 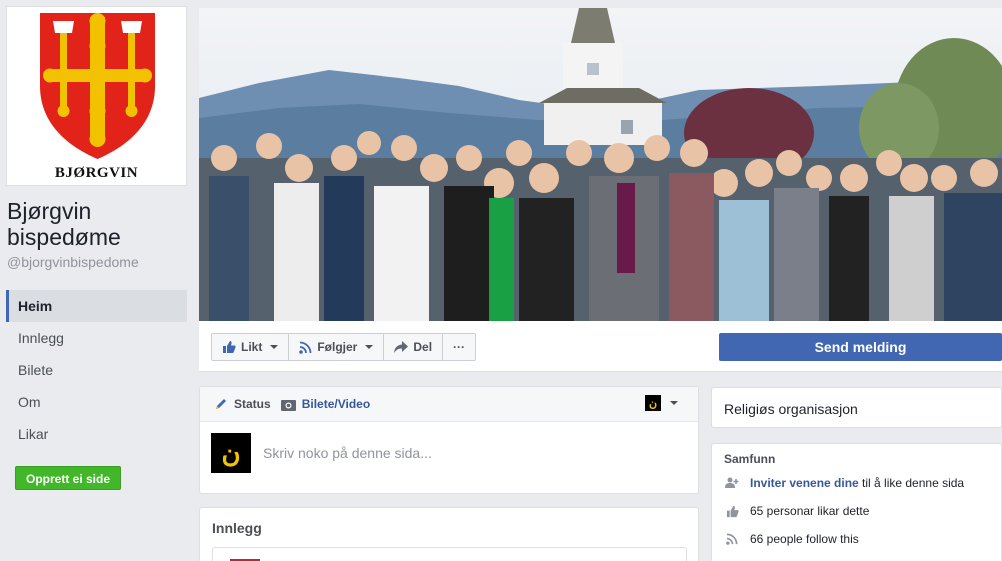 What do you see at coordinates (288, 405) in the screenshot?
I see `camera-icon` at bounding box center [288, 405].